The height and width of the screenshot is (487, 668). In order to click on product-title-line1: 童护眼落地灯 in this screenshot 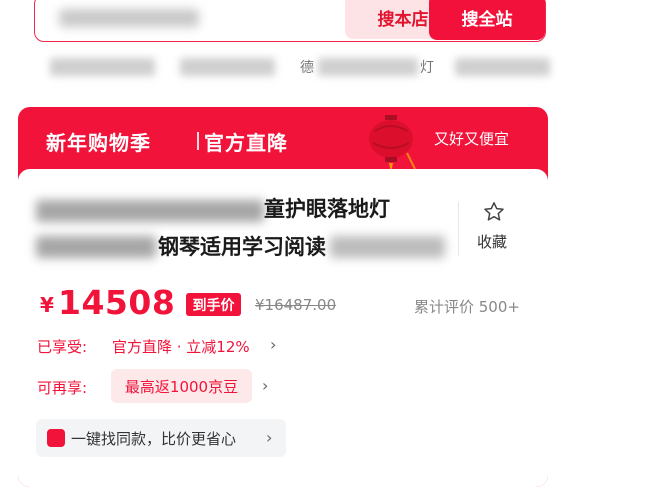, I will do `click(327, 208)`.